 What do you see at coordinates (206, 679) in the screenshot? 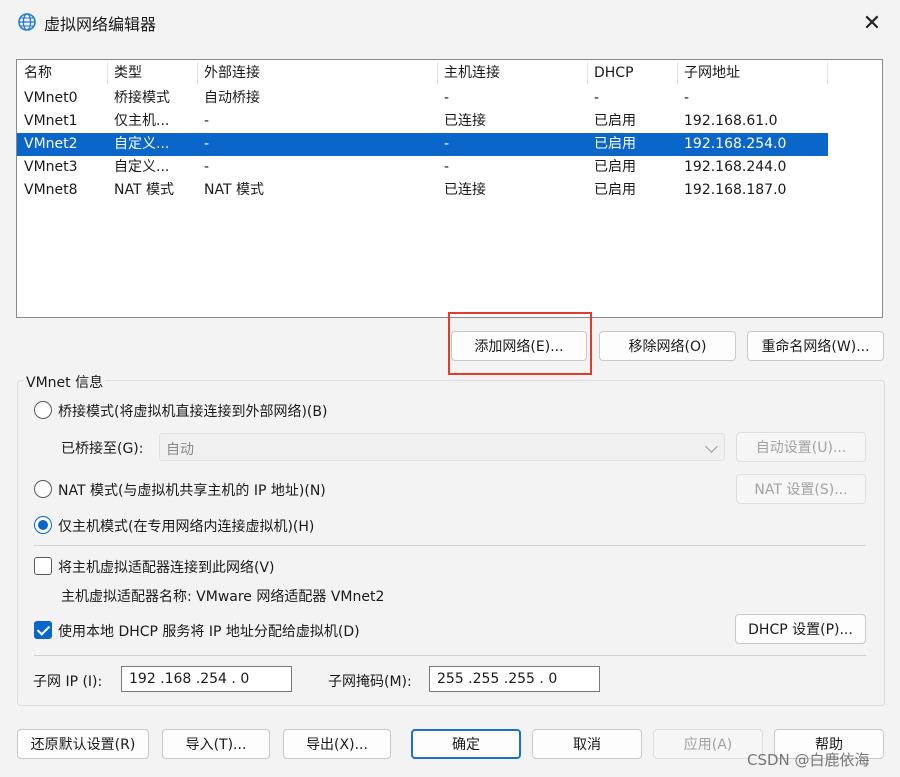
I see `subnet-ip-field: 192 .168 .254 . 0` at bounding box center [206, 679].